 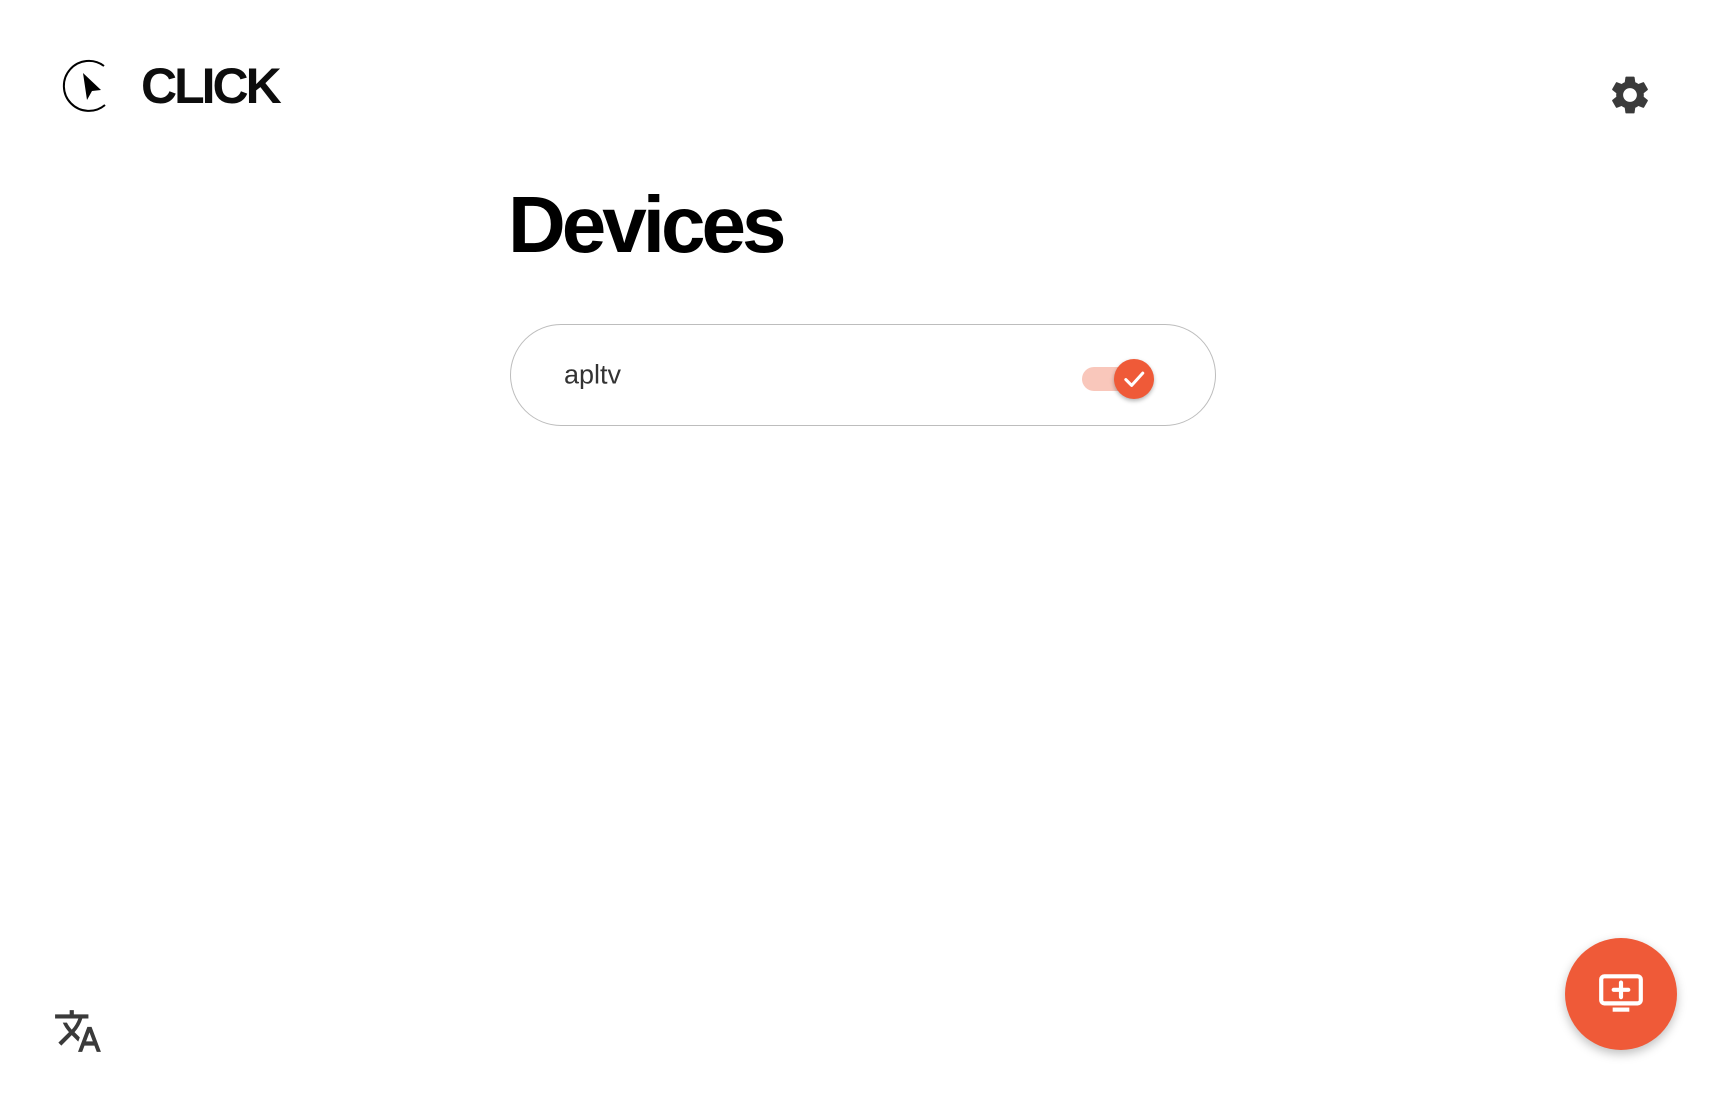 I want to click on cursor-play-circle-icon, so click(x=84, y=85).